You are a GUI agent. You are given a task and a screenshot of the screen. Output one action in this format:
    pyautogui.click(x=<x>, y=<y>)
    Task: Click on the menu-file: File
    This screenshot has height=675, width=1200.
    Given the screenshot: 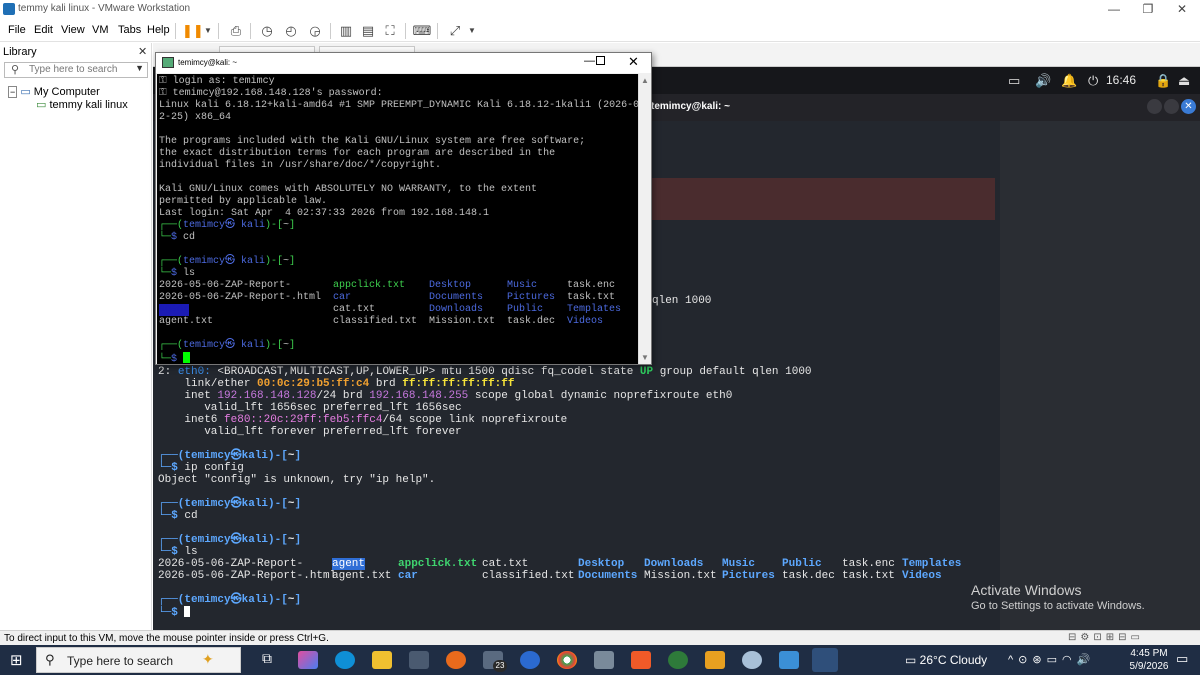 What is the action you would take?
    pyautogui.click(x=17, y=30)
    